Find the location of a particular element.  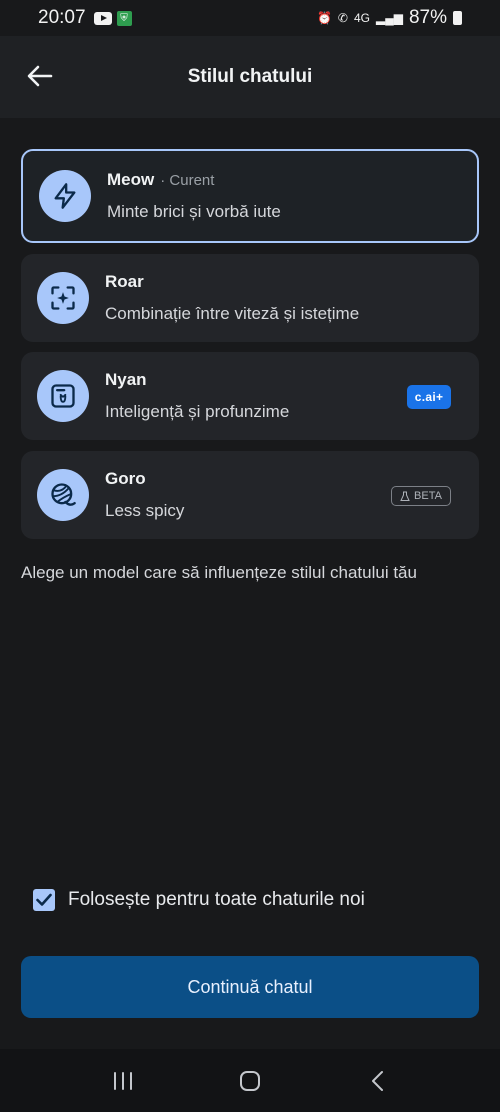

signal-icon: ▂▄▆ is located at coordinates (389, 18).